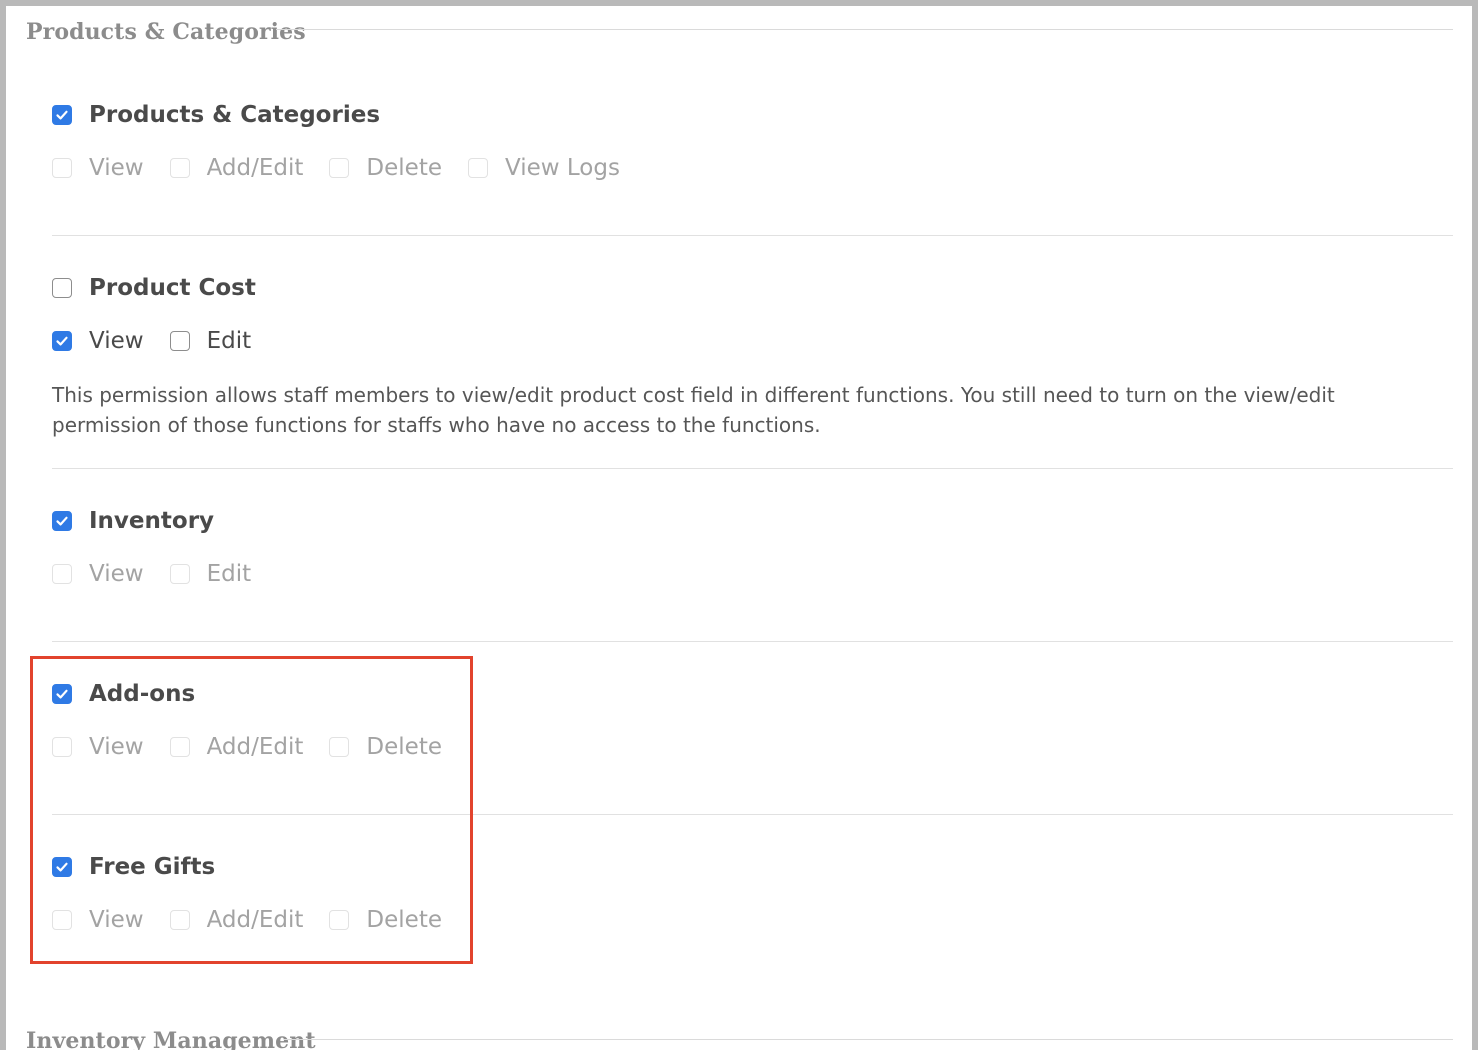  I want to click on section-inventory-options: View Edit, so click(164, 574).